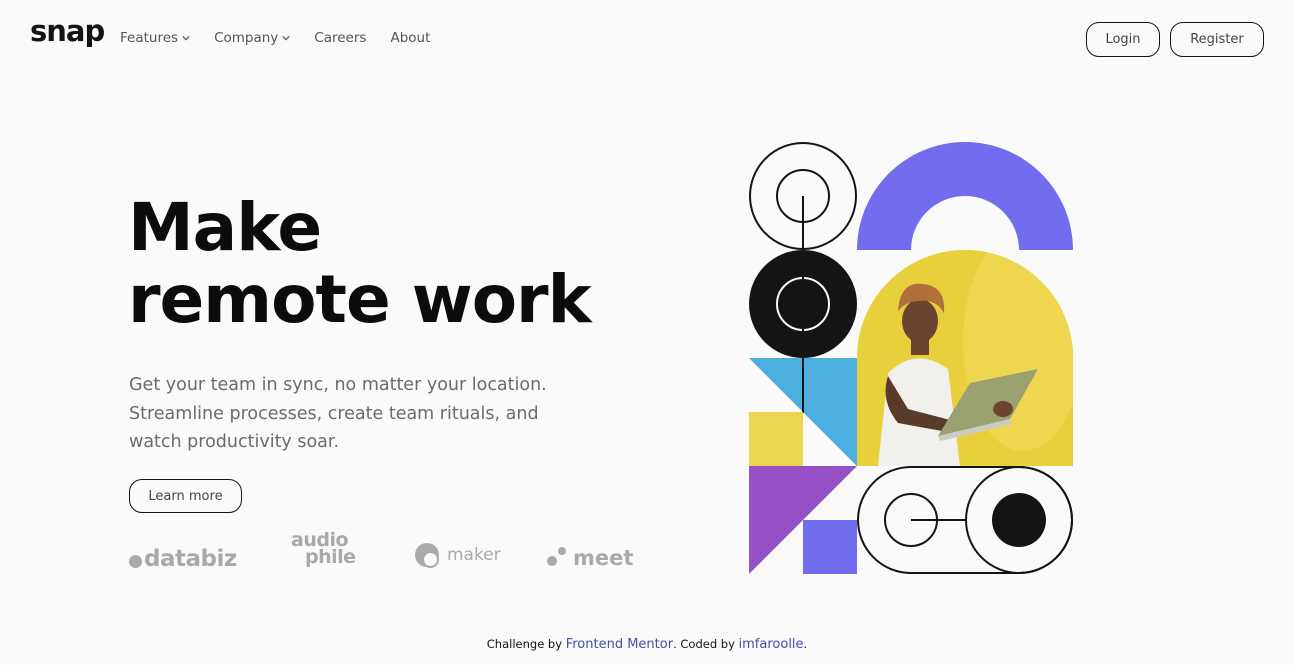  Describe the element at coordinates (185, 496) in the screenshot. I see `learn-more-button: Learn more` at that location.